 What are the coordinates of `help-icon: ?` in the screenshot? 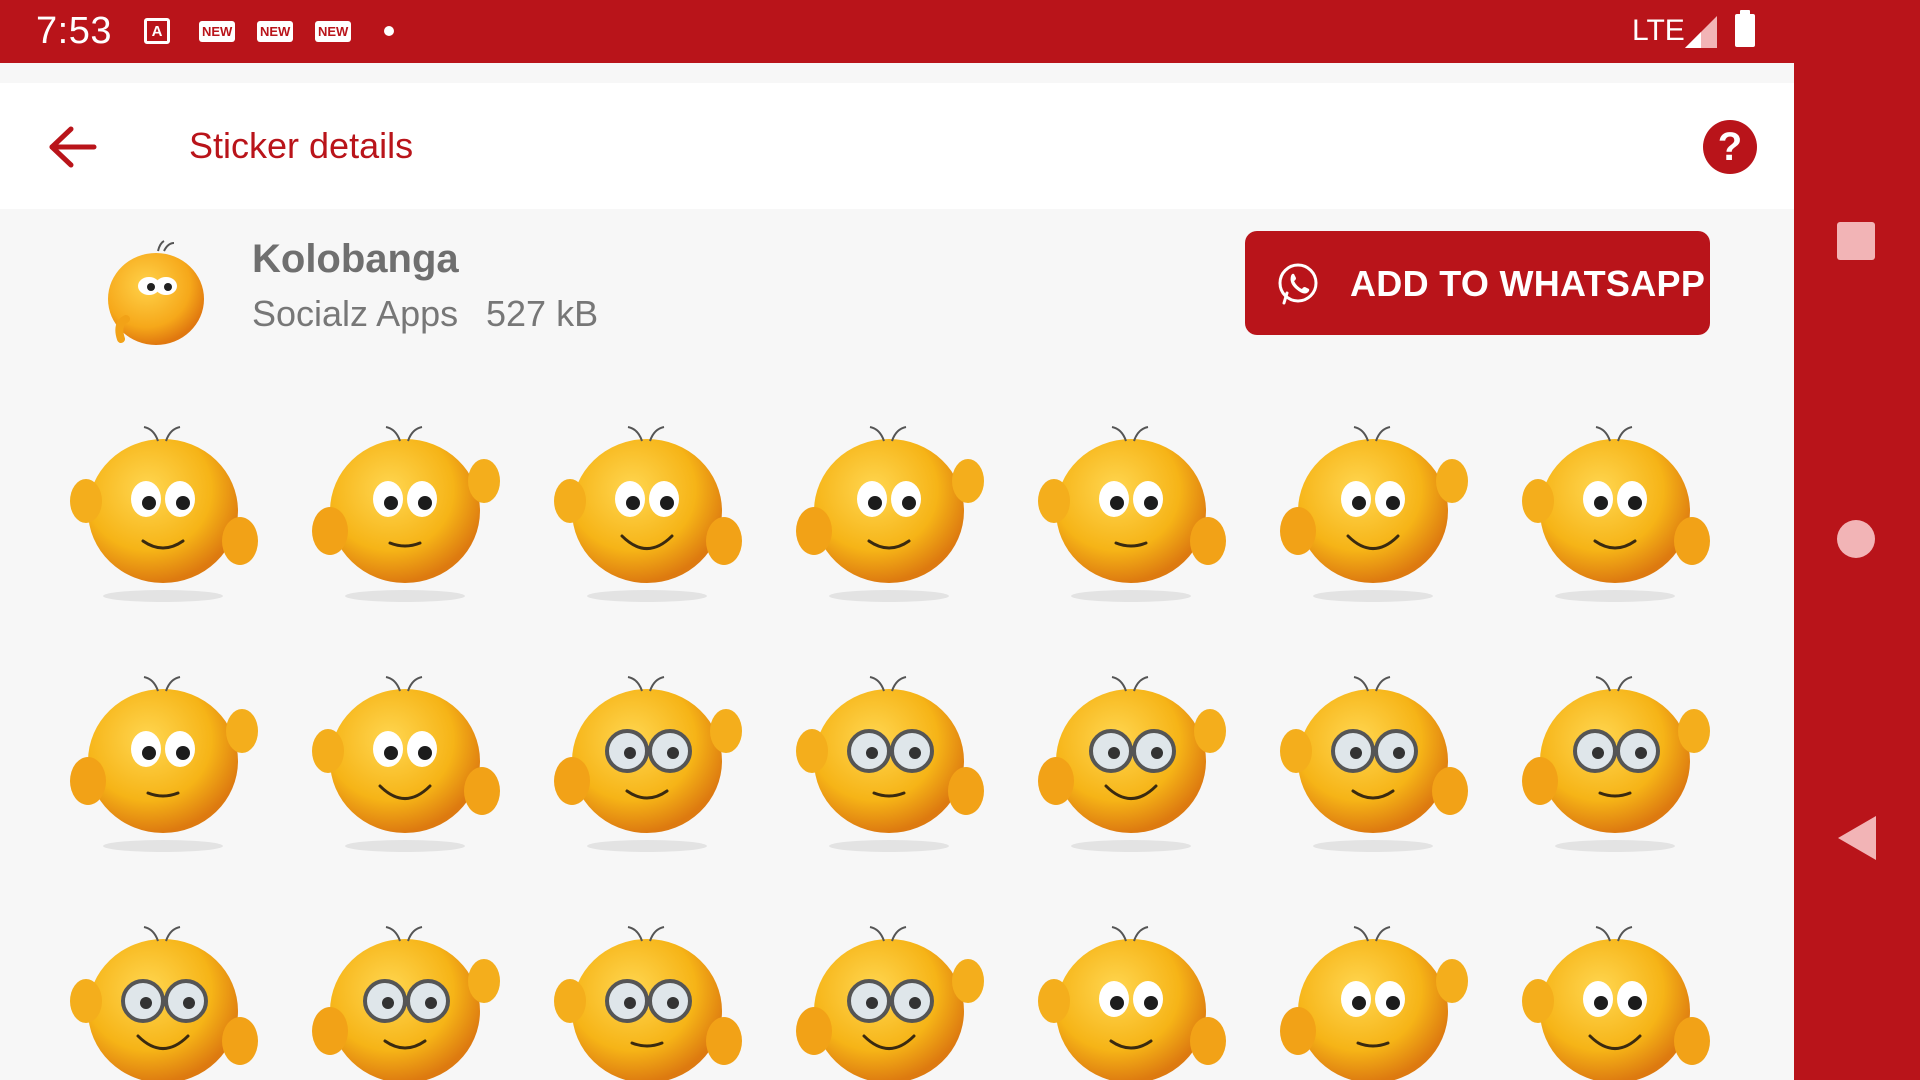 It's located at (1730, 147).